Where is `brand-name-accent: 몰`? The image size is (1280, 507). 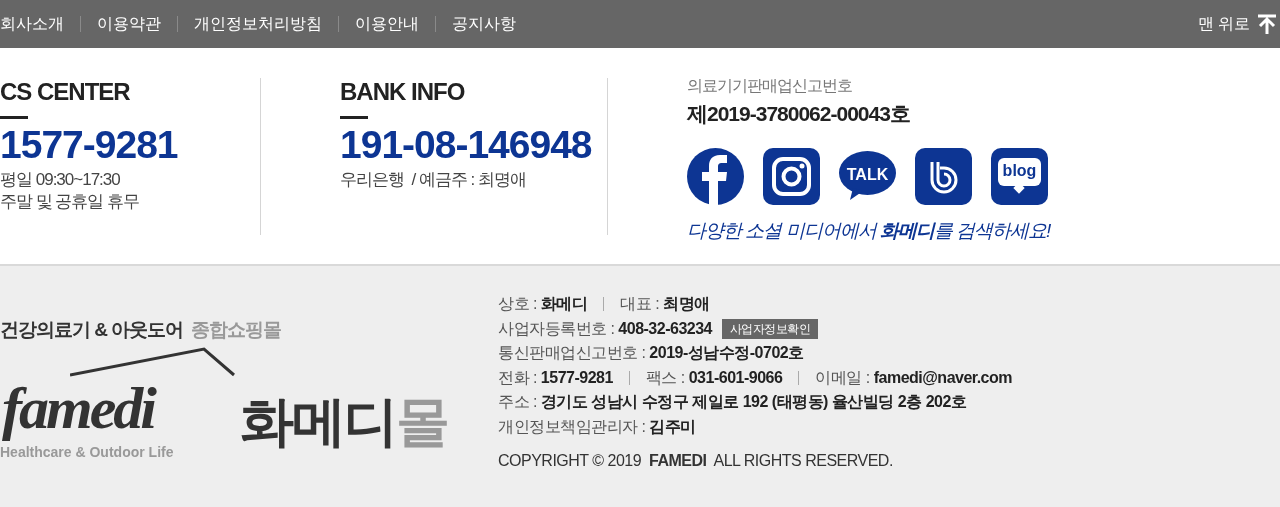 brand-name-accent: 몰 is located at coordinates (422, 420).